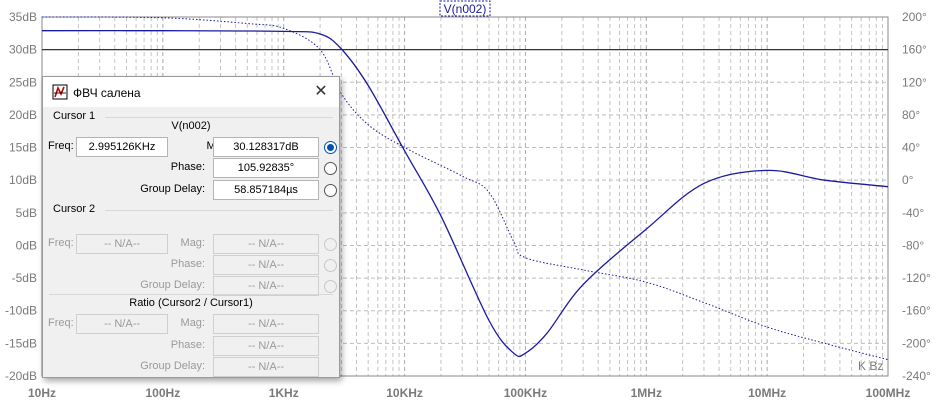  I want to click on ratio-divider, so click(191, 294).